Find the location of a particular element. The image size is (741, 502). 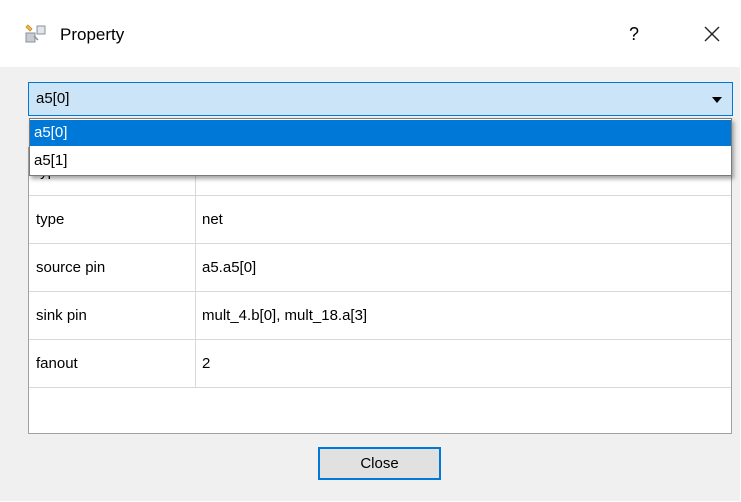

property-key: source pin is located at coordinates (71, 267).